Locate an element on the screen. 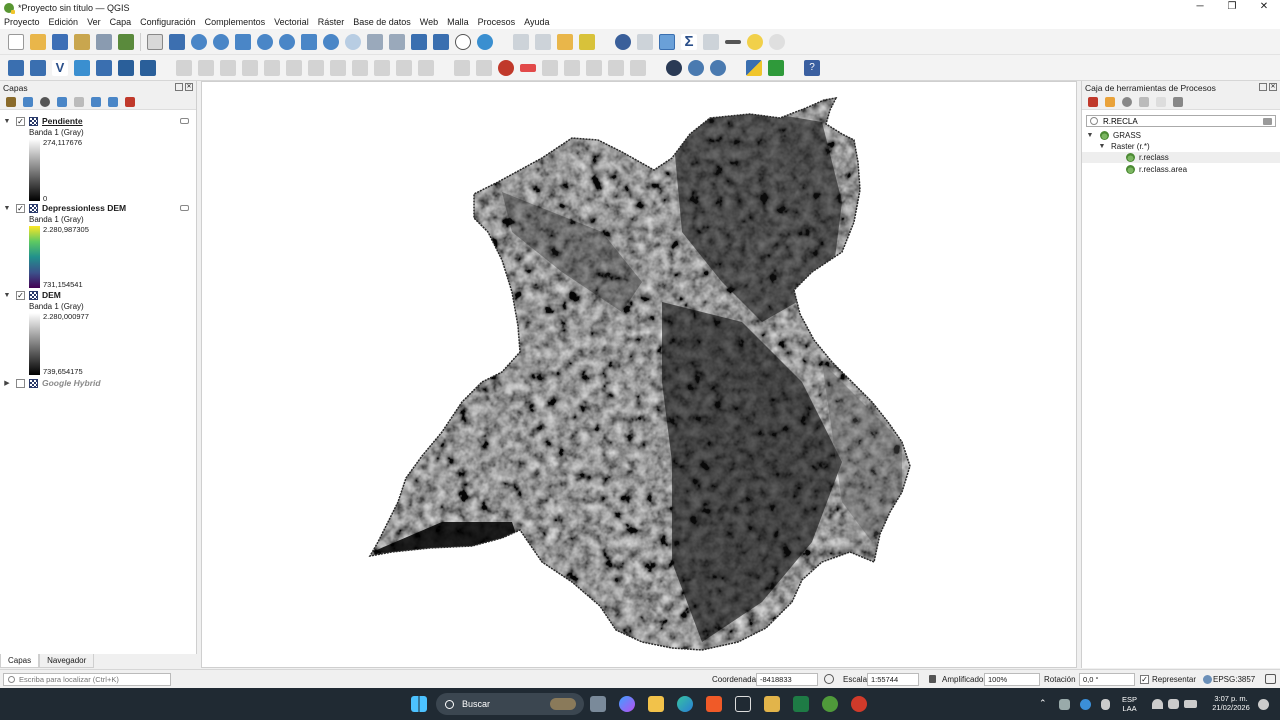 The width and height of the screenshot is (1280, 720). copilot-icon is located at coordinates (627, 704).